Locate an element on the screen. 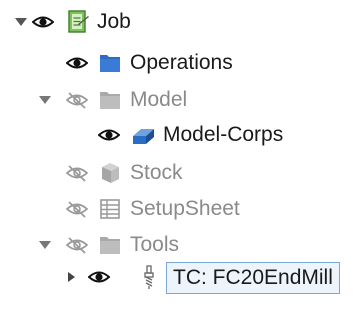 Image resolution: width=363 pixels, height=320 pixels. tree-item-label: Tools is located at coordinates (155, 244).